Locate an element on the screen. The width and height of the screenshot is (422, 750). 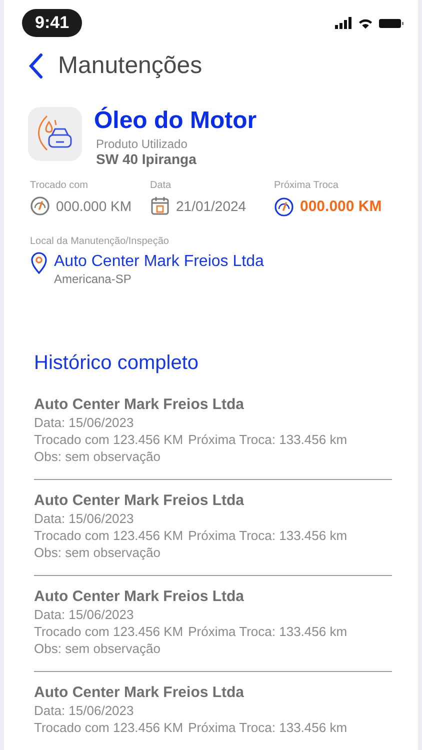
location-label: Local da Manutenção/Inspeção is located at coordinates (100, 242).